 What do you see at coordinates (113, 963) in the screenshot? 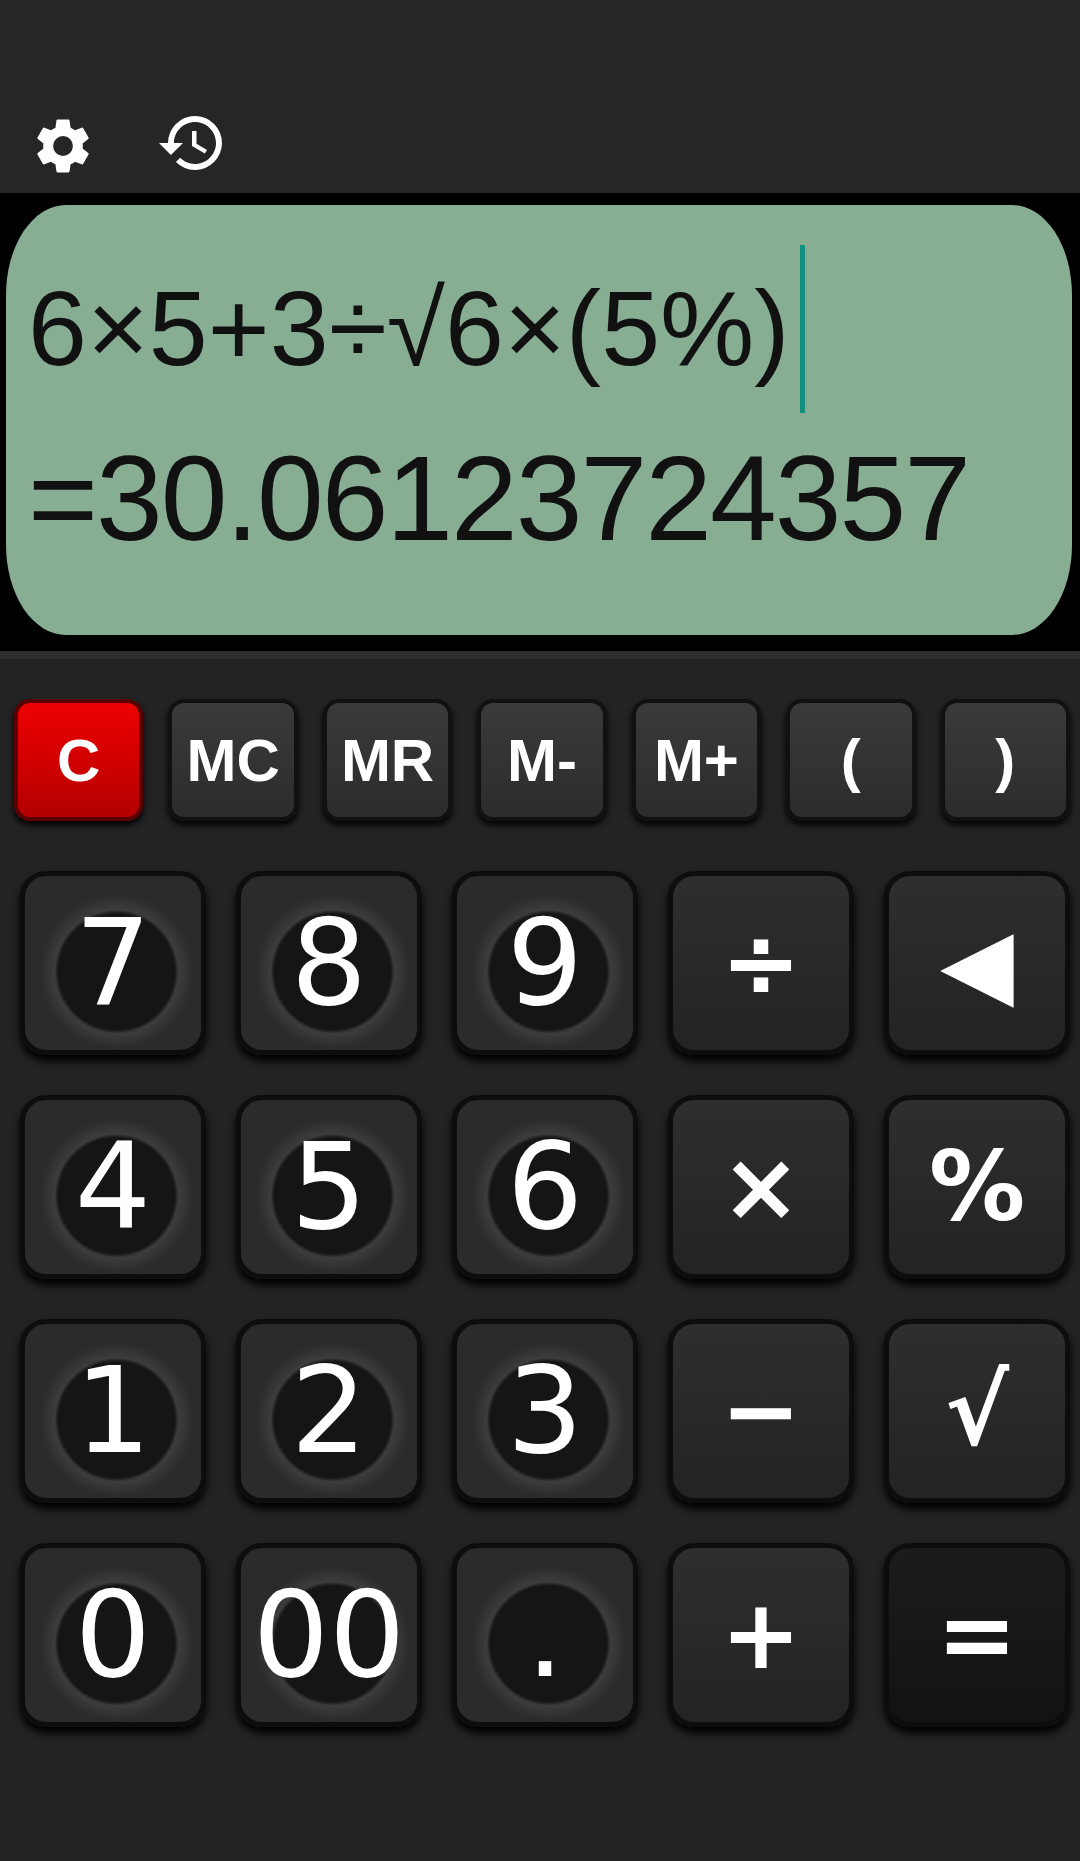
I see `digit-key: 7` at bounding box center [113, 963].